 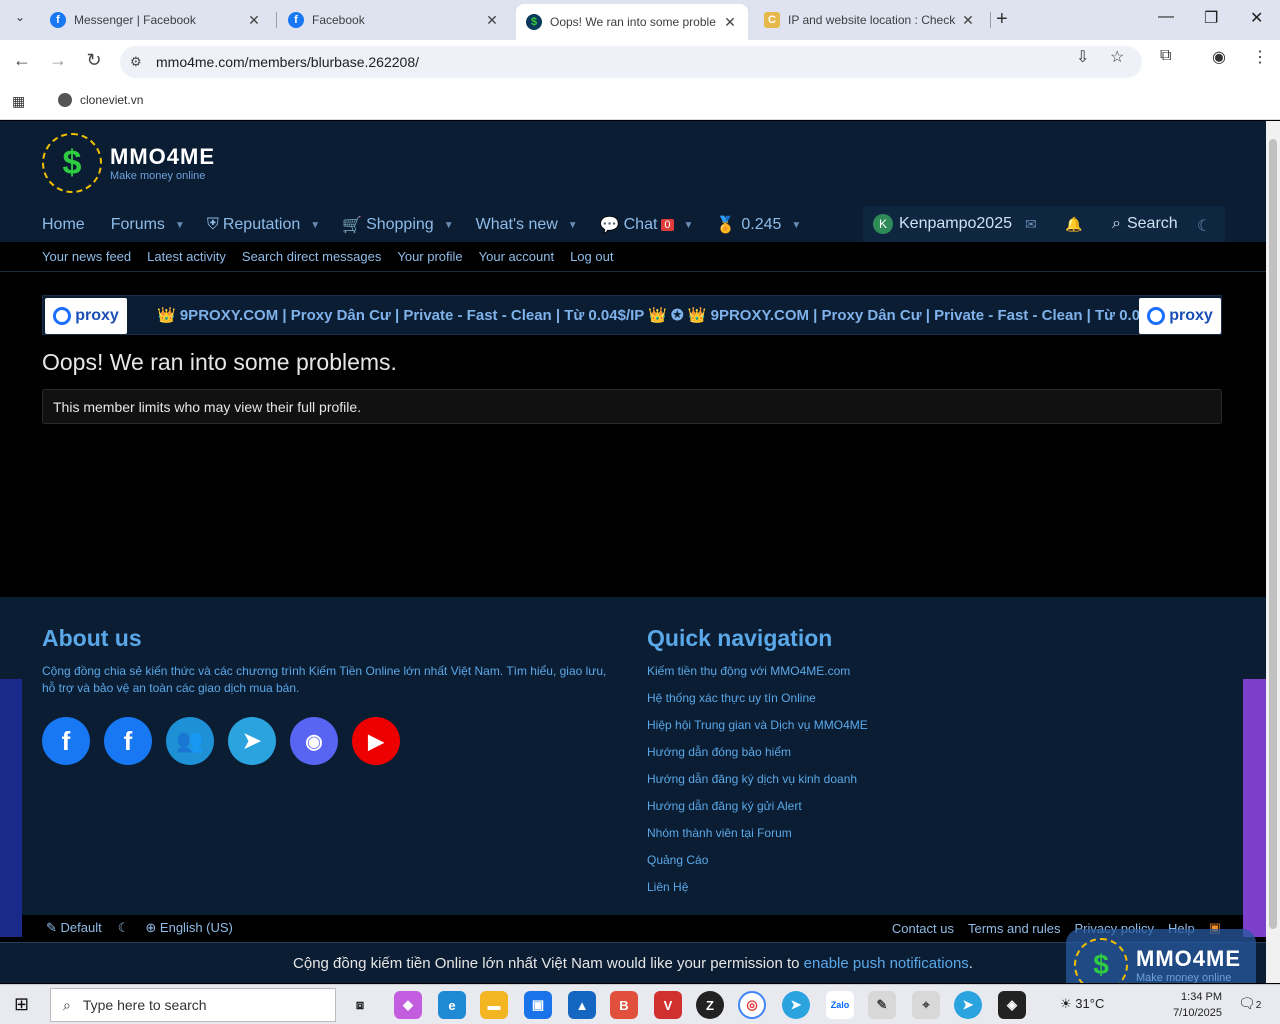 I want to click on subnav-latest-activity: Latest activity, so click(x=186, y=256).